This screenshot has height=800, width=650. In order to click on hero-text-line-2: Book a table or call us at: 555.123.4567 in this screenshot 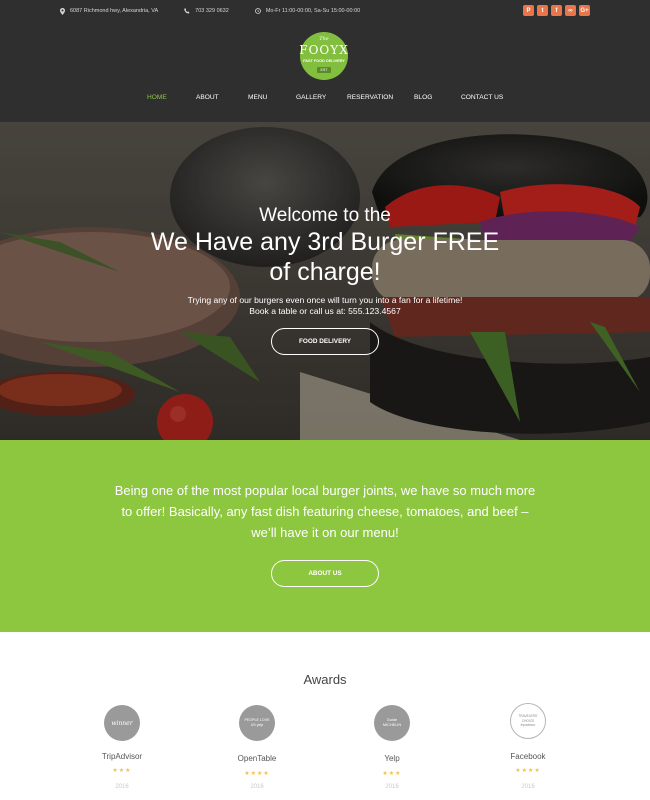, I will do `click(325, 311)`.